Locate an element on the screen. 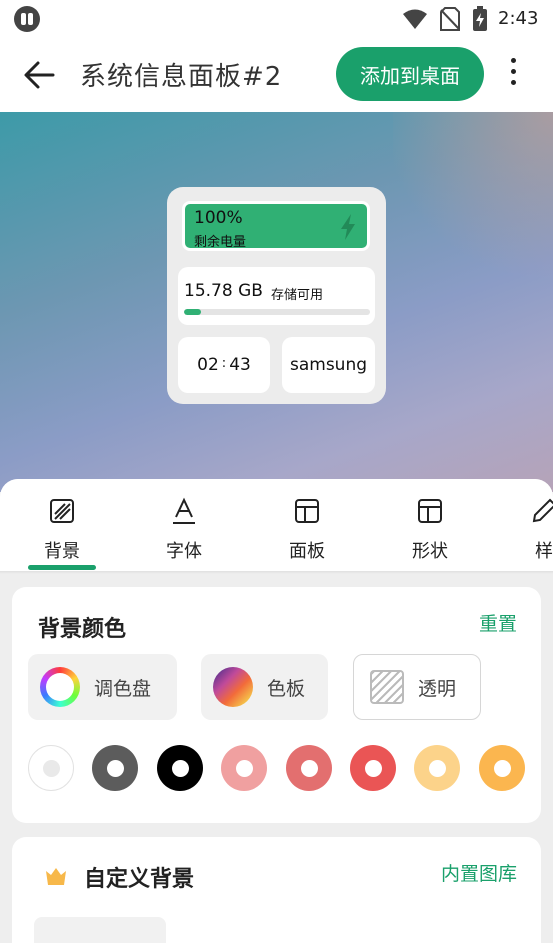  crown-icon is located at coordinates (56, 876).